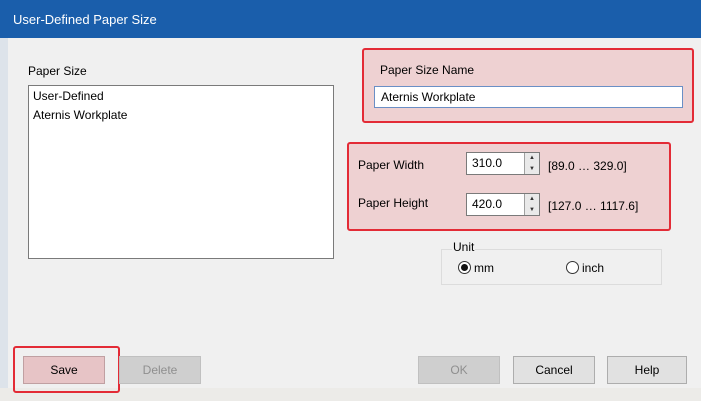  I want to click on paper-size-name-input: Aternis Workplate, so click(528, 97).